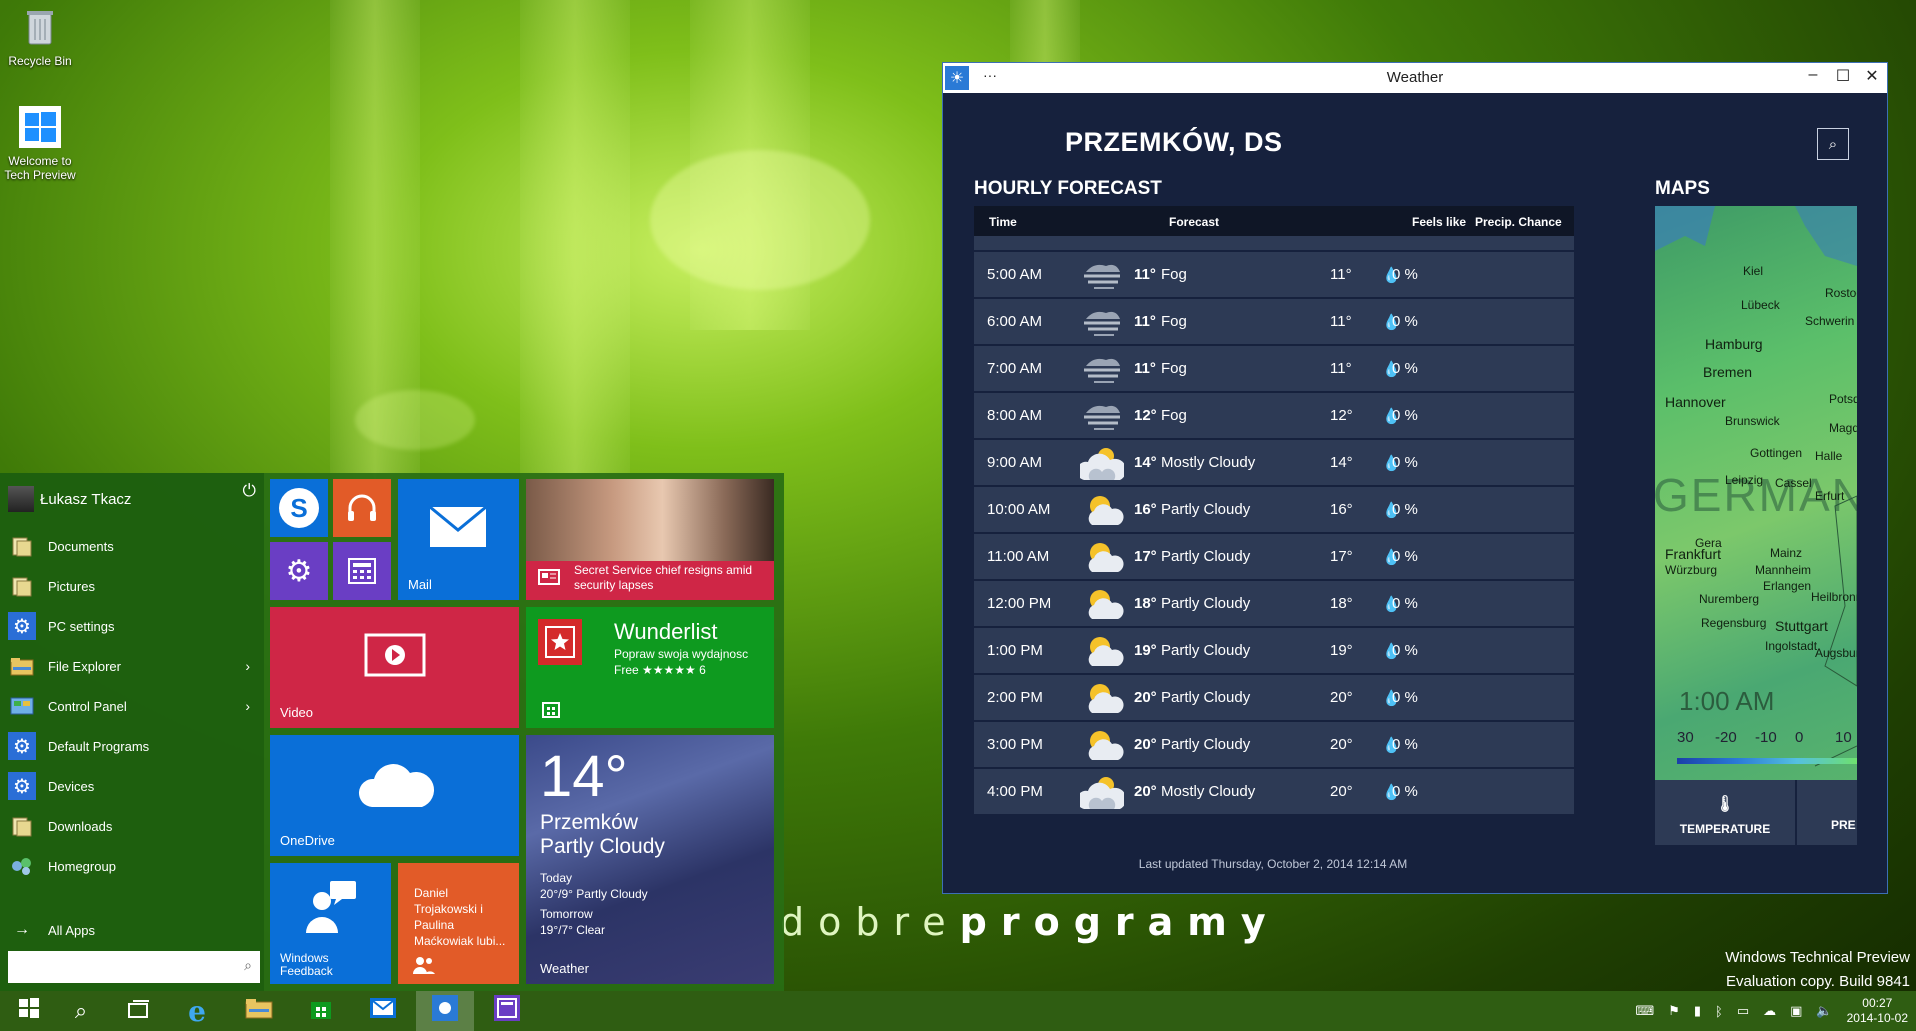 The width and height of the screenshot is (1916, 1031). I want to click on taskbar-calculator, so click(507, 1011).